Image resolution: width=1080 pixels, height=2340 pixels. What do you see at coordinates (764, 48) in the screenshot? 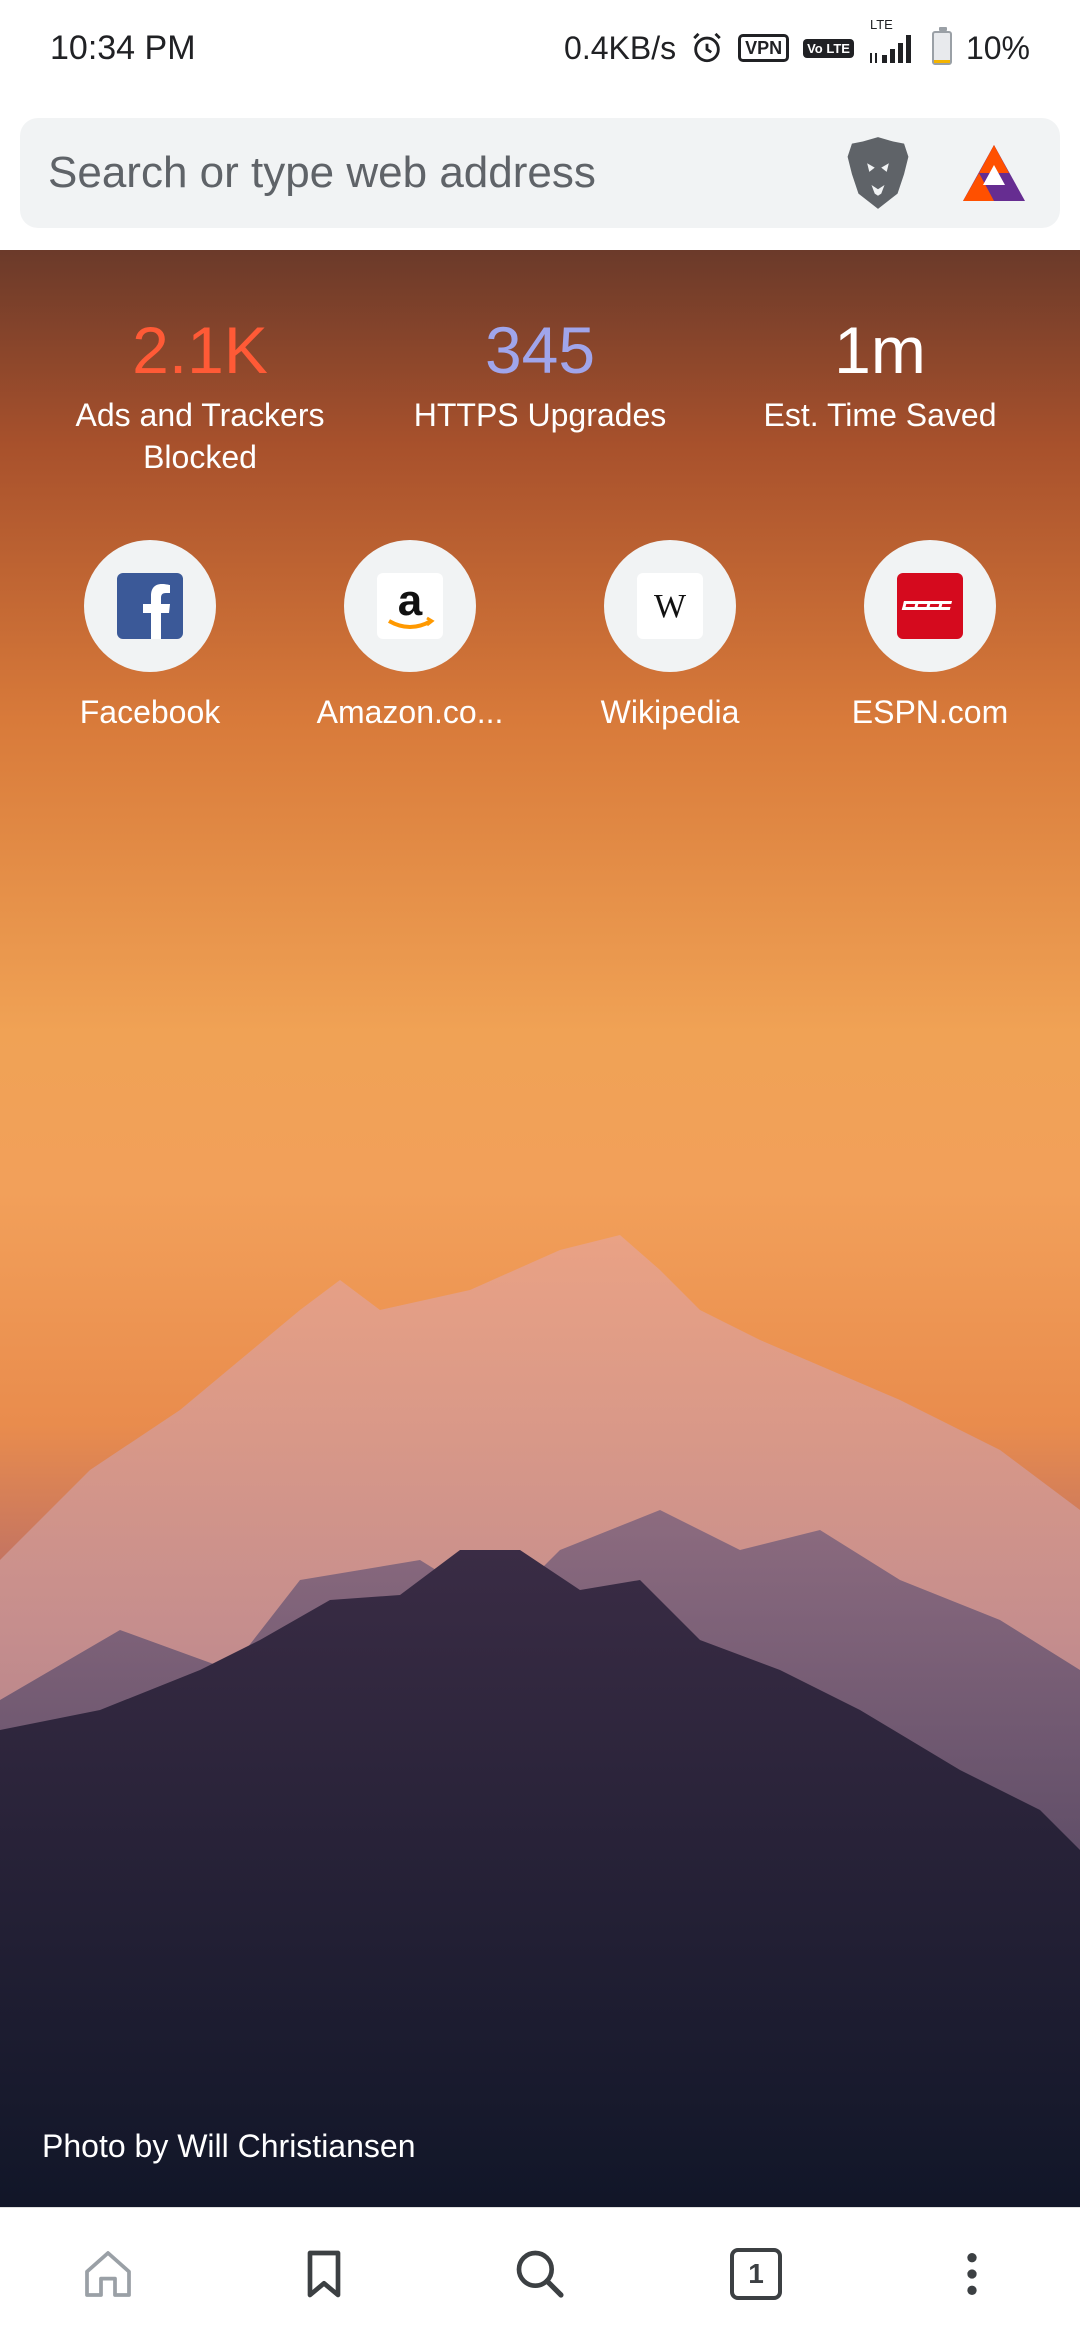
I see `vpn-icon: VPN` at bounding box center [764, 48].